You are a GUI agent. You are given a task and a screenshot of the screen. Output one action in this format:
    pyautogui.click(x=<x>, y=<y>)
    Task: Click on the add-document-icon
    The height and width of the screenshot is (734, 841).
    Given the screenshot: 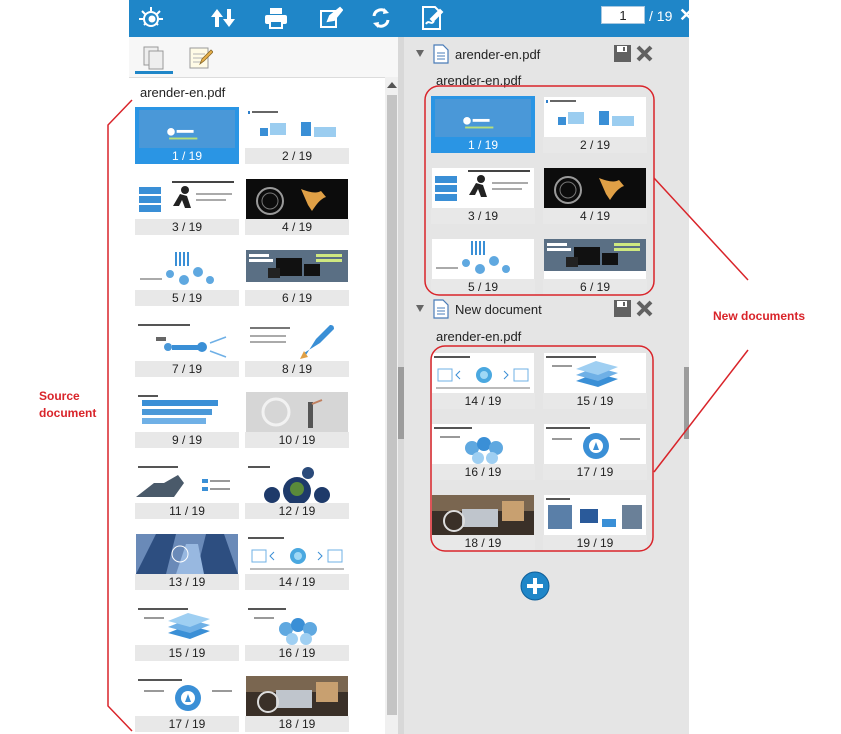 What is the action you would take?
    pyautogui.click(x=535, y=586)
    